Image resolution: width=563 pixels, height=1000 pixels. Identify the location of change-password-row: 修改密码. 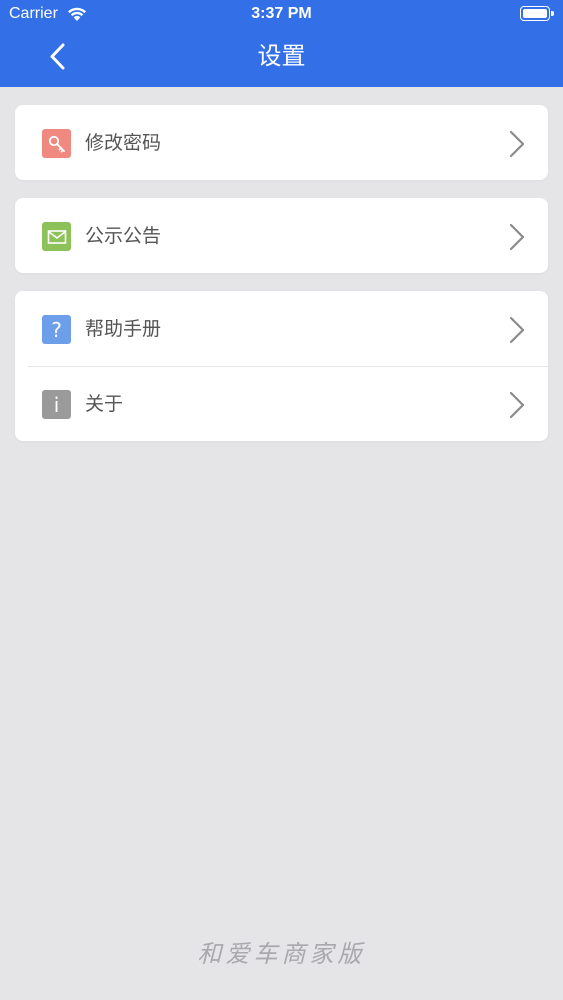
(281, 142).